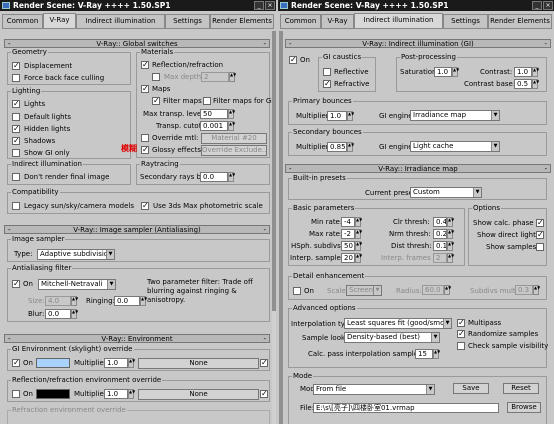 Image resolution: width=554 pixels, height=424 pixels. I want to click on mode-dropdown: From file ▼, so click(374, 389).